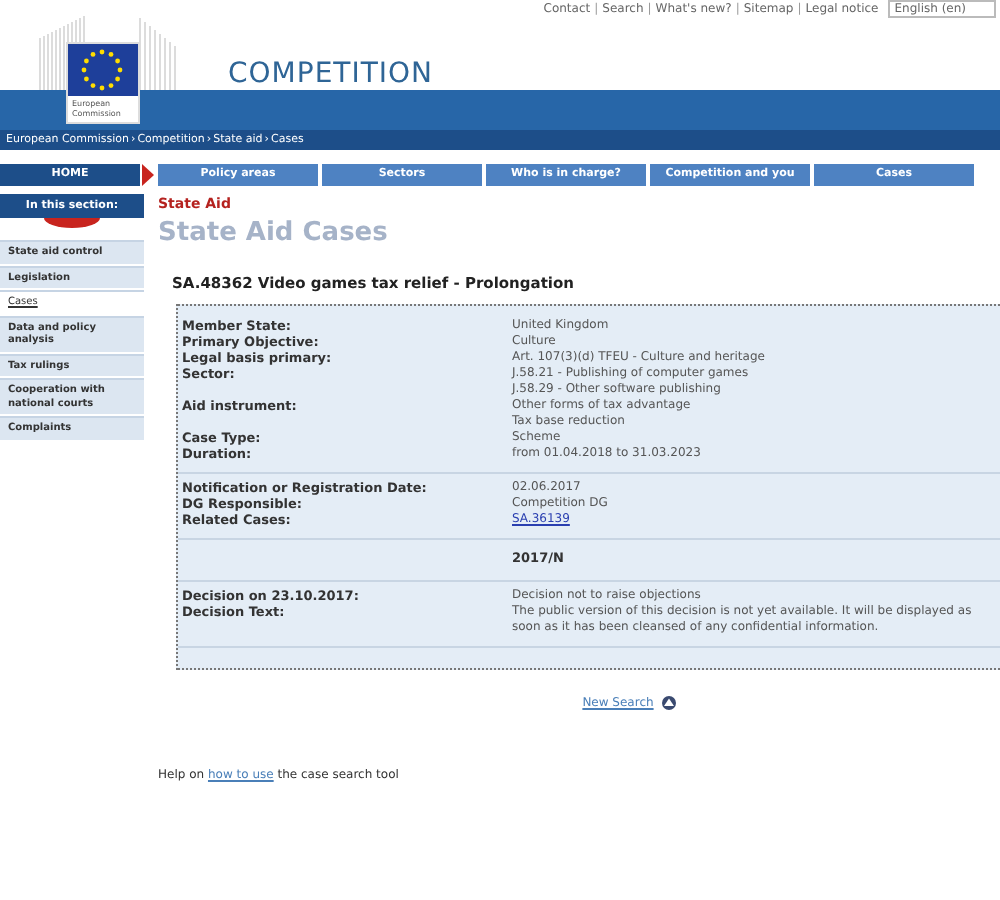 The width and height of the screenshot is (1000, 900). Describe the element at coordinates (274, 233) in the screenshot. I see `page-title: State Aid Cases` at that location.